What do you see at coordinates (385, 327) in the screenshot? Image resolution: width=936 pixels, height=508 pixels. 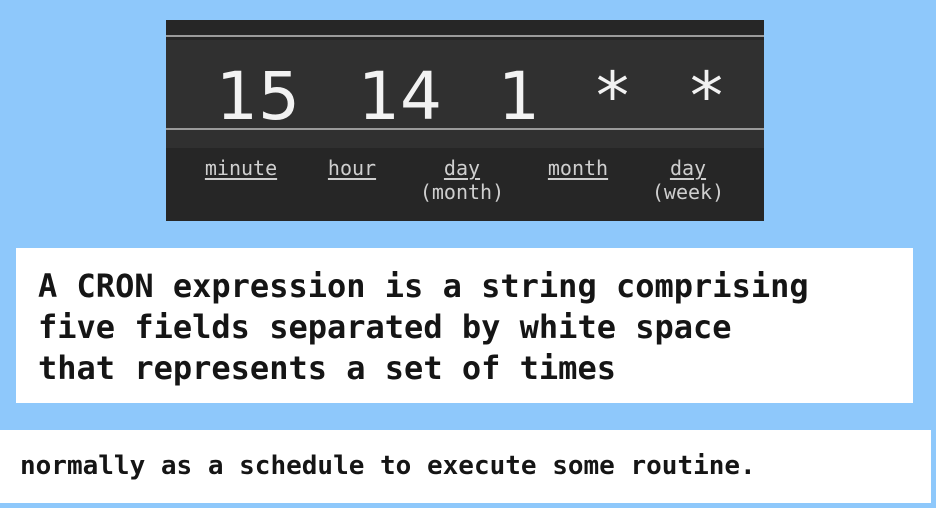 I see `definition-line-2: five fields separated by white space` at bounding box center [385, 327].